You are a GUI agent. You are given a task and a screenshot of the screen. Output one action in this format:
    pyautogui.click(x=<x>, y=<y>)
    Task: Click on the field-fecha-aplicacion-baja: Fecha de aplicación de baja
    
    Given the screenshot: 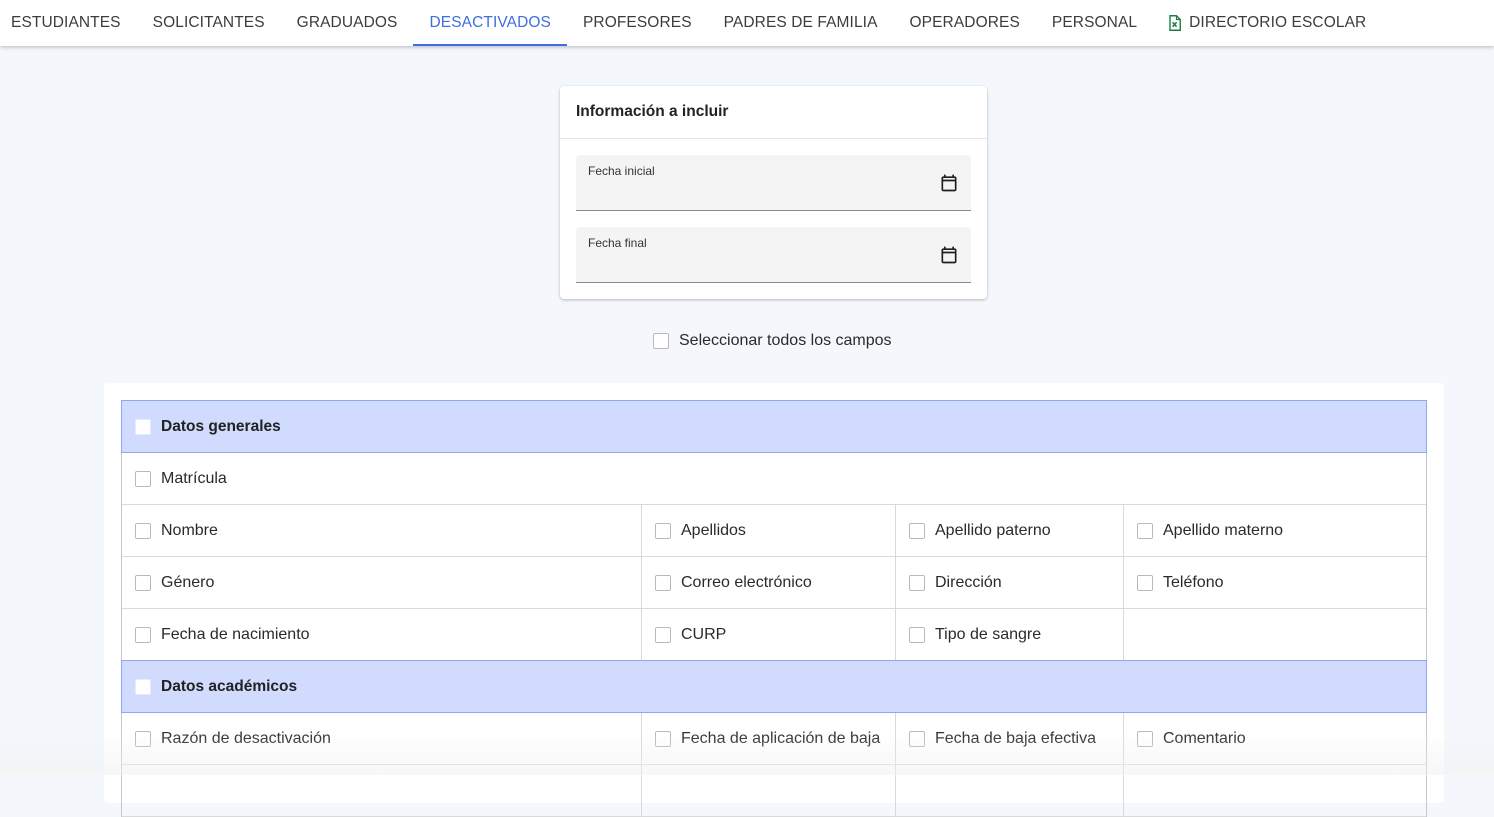 What is the action you would take?
    pyautogui.click(x=769, y=738)
    